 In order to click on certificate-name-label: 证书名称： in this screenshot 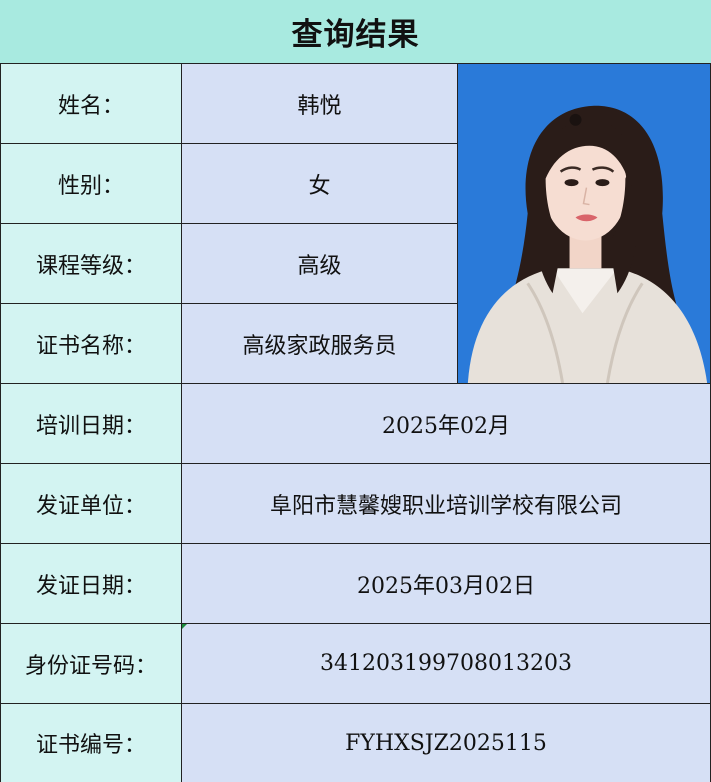, I will do `click(91, 344)`.